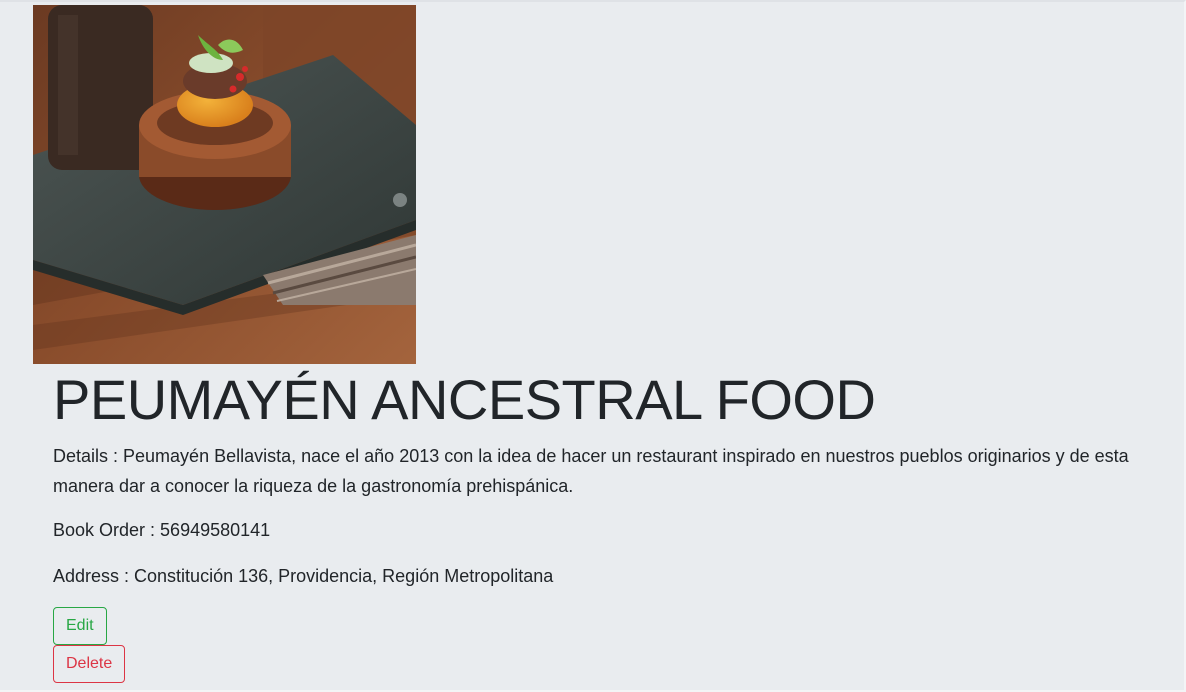 This screenshot has width=1186, height=692. I want to click on edit-button: Edit, so click(80, 626).